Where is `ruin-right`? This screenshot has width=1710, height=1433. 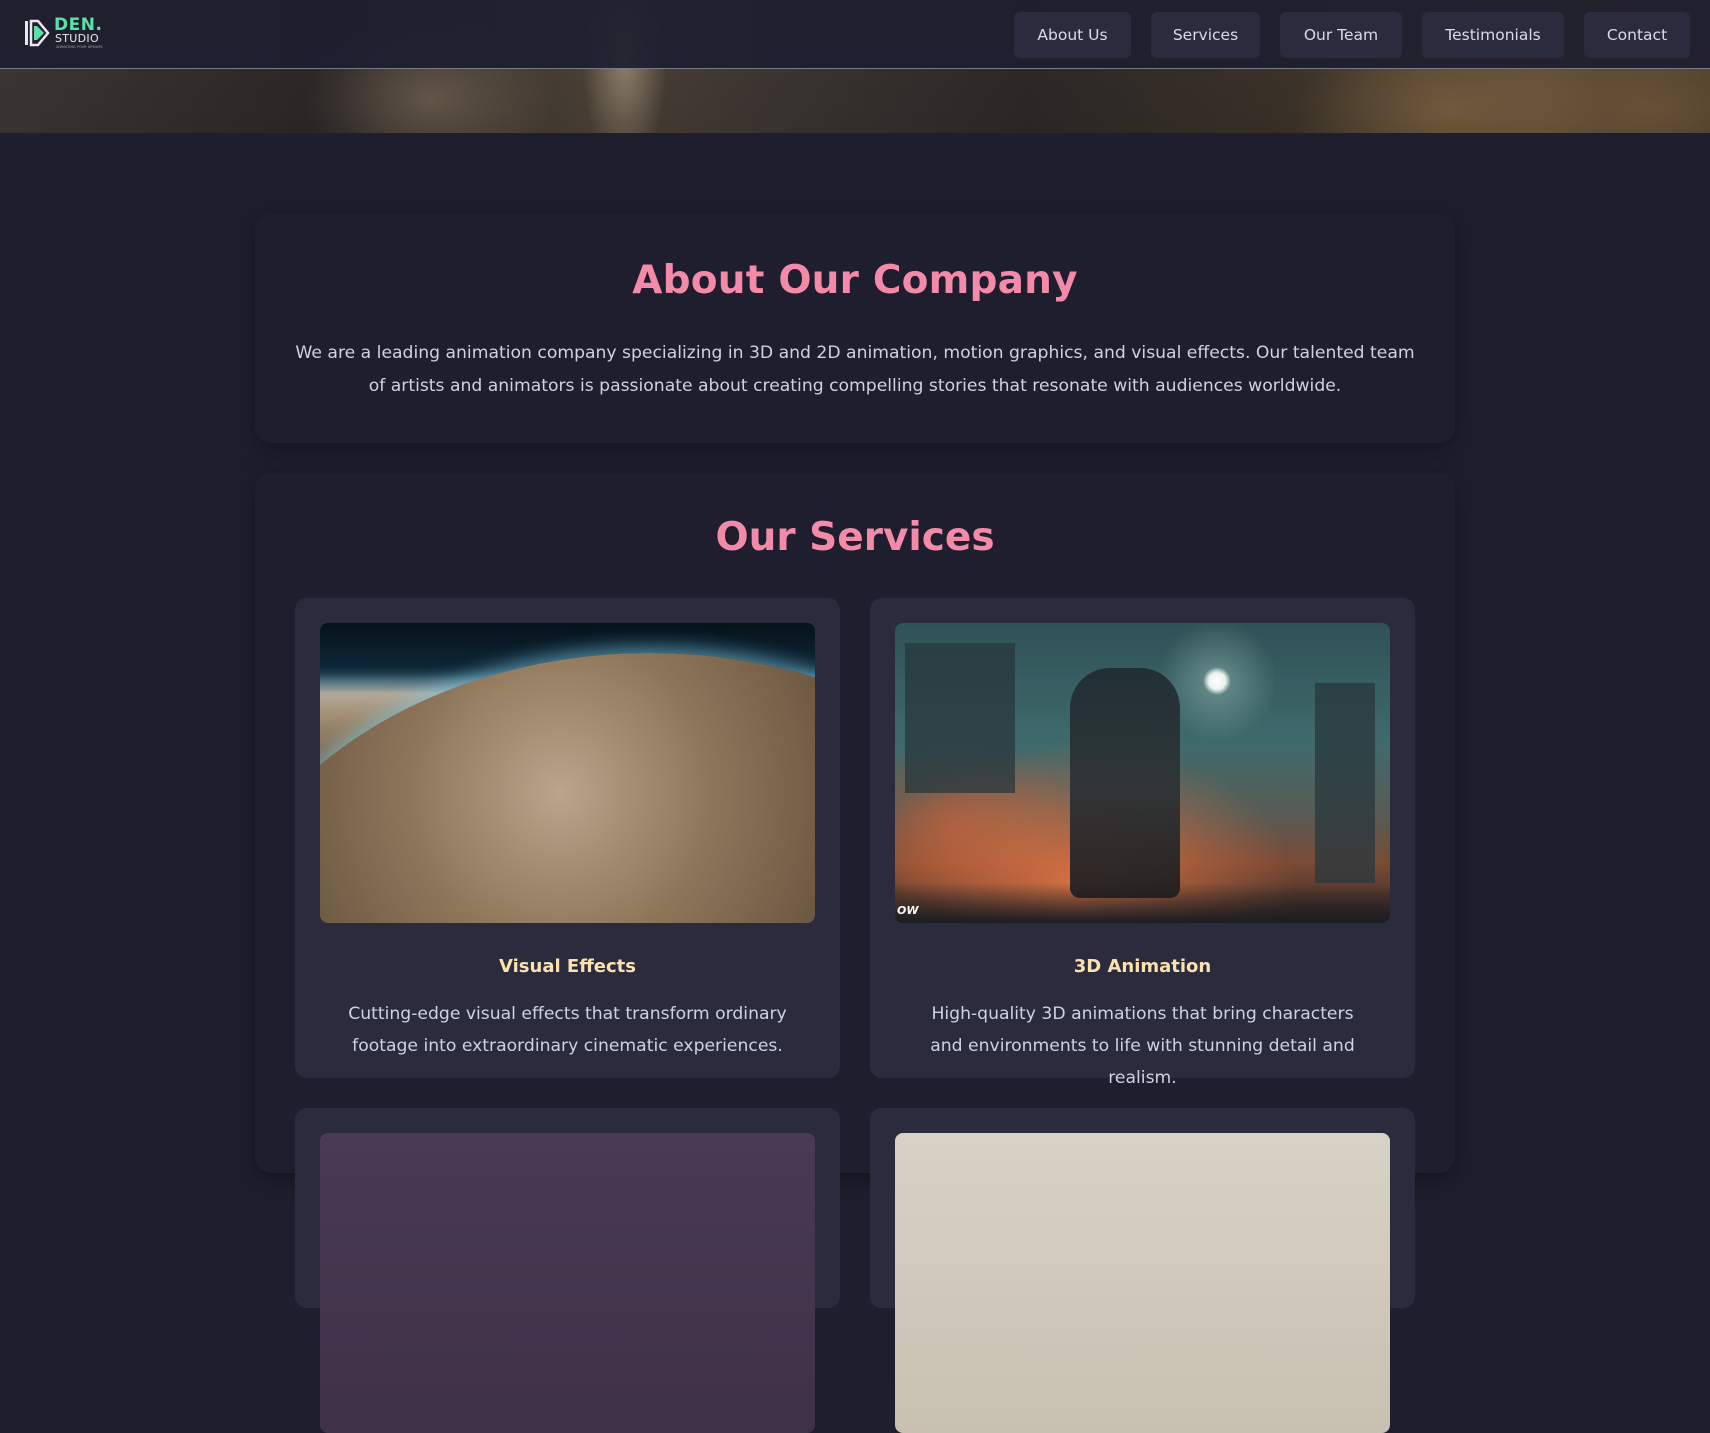
ruin-right is located at coordinates (1345, 783).